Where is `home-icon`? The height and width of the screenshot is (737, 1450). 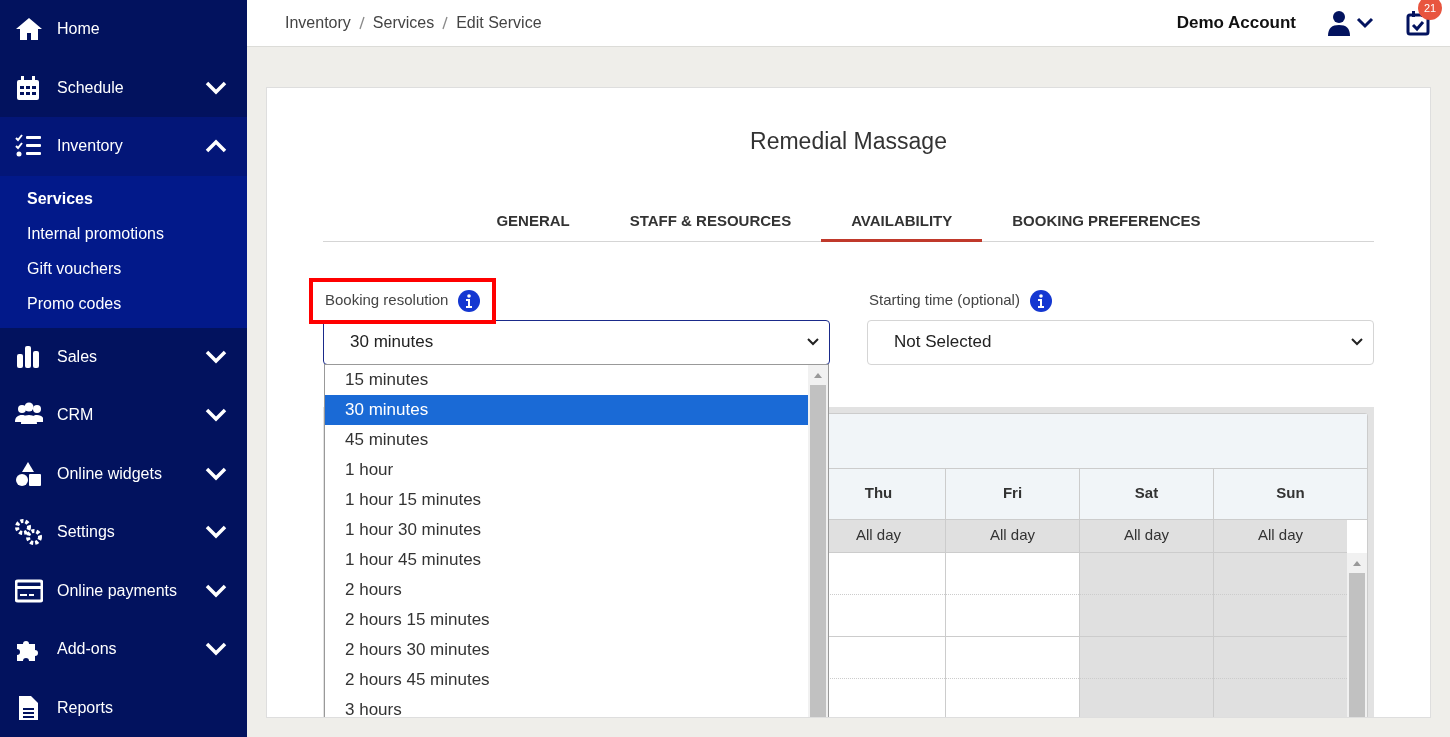 home-icon is located at coordinates (29, 29).